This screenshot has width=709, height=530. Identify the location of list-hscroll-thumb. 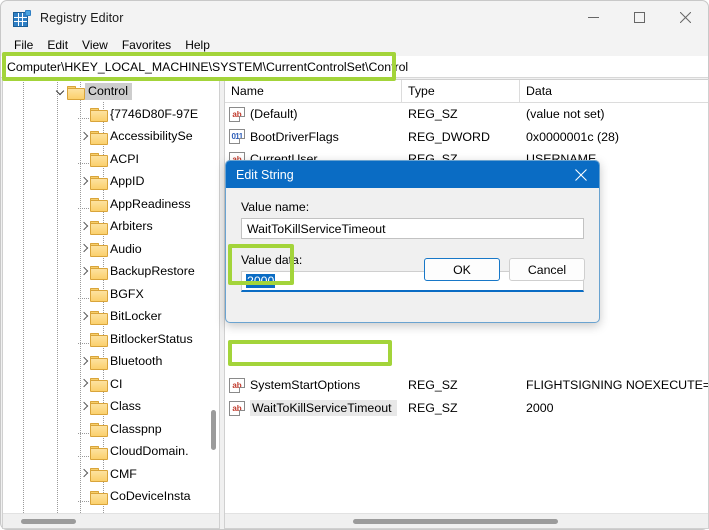
(455, 521).